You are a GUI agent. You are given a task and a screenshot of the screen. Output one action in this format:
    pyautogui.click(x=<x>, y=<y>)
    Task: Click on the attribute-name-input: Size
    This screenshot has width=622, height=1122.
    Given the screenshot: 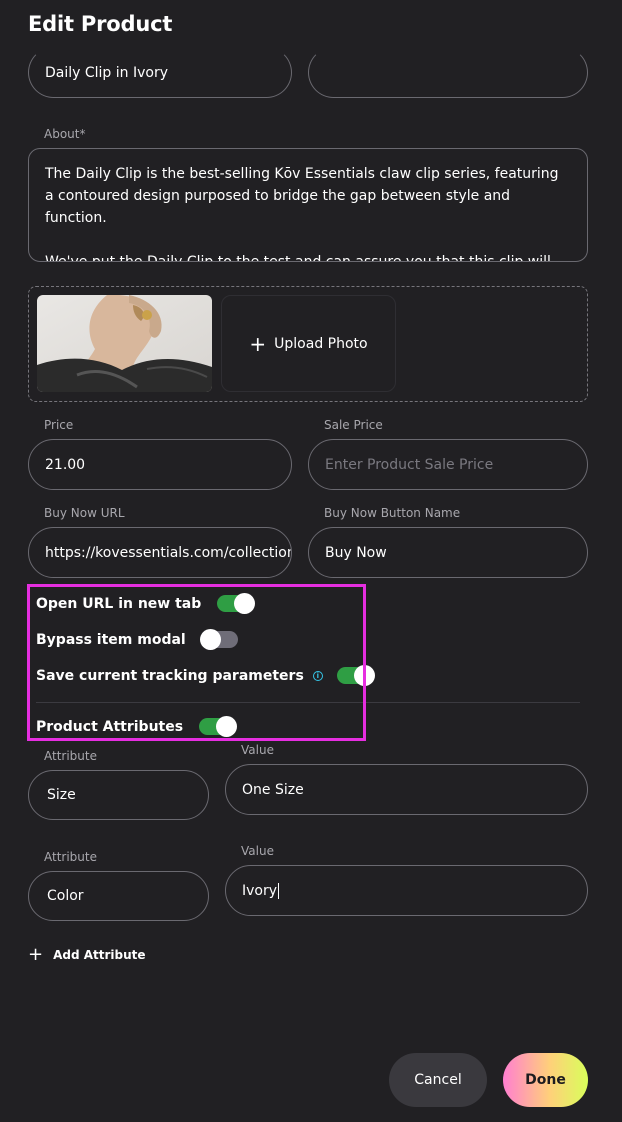 What is the action you would take?
    pyautogui.click(x=118, y=795)
    